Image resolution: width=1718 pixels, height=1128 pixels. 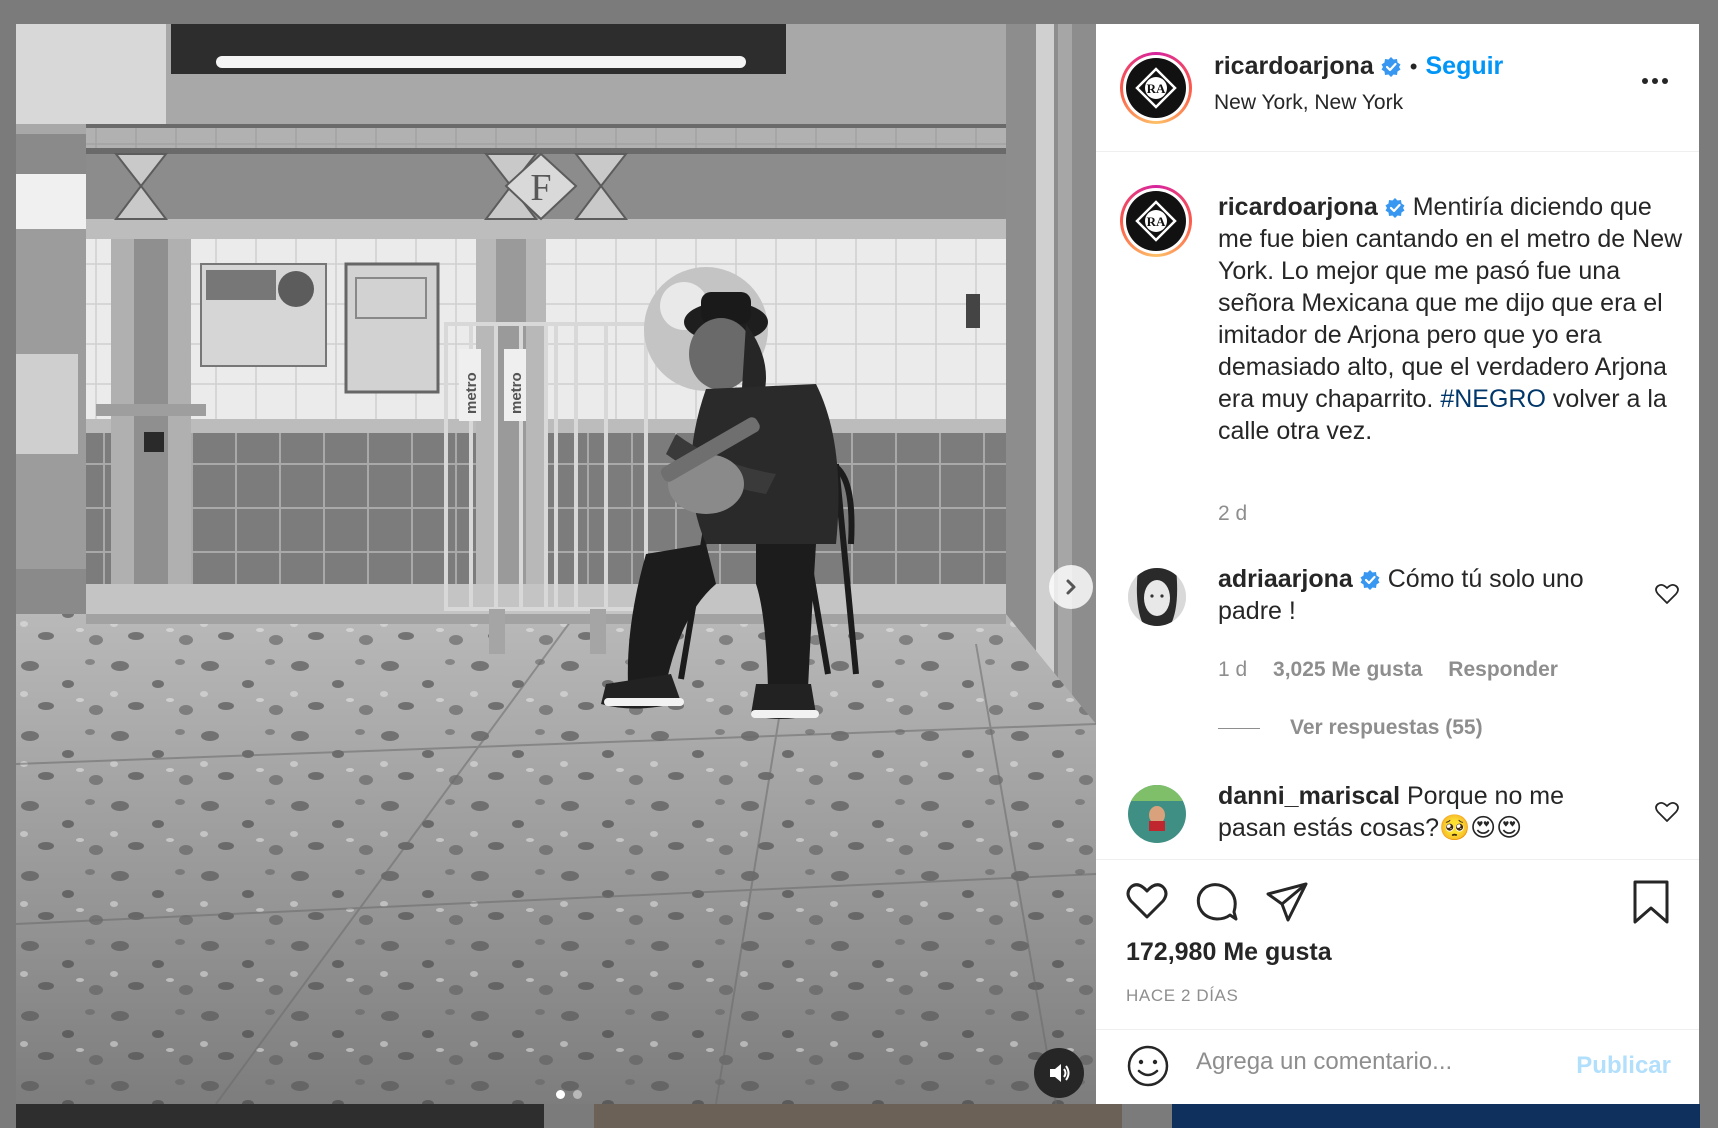 What do you see at coordinates (1308, 103) in the screenshot?
I see `post-location: New York, New York` at bounding box center [1308, 103].